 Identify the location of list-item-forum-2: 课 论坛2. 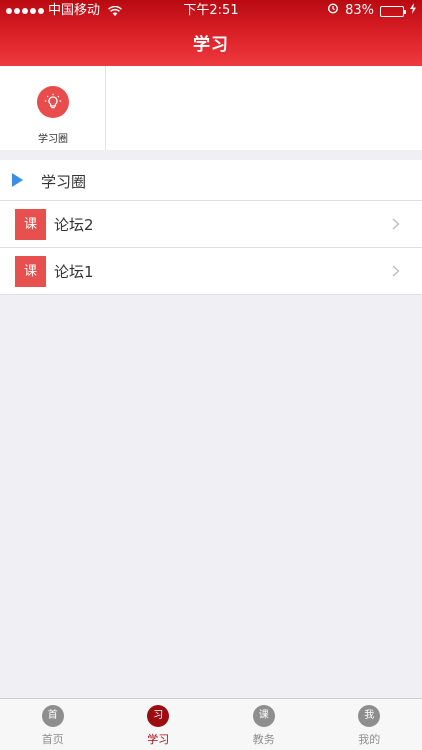
(211, 224).